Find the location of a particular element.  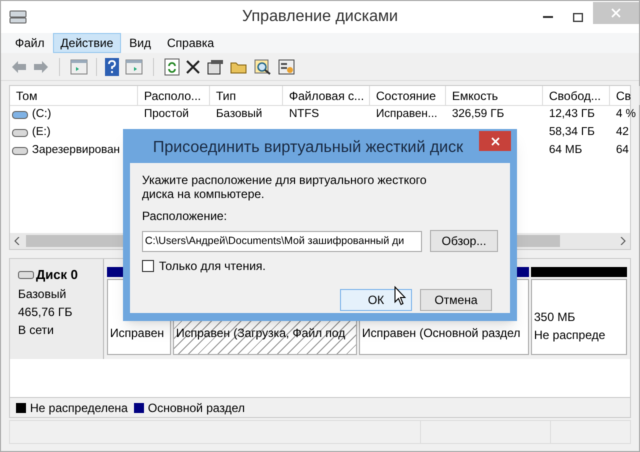

disk-type: Базовый is located at coordinates (43, 294).